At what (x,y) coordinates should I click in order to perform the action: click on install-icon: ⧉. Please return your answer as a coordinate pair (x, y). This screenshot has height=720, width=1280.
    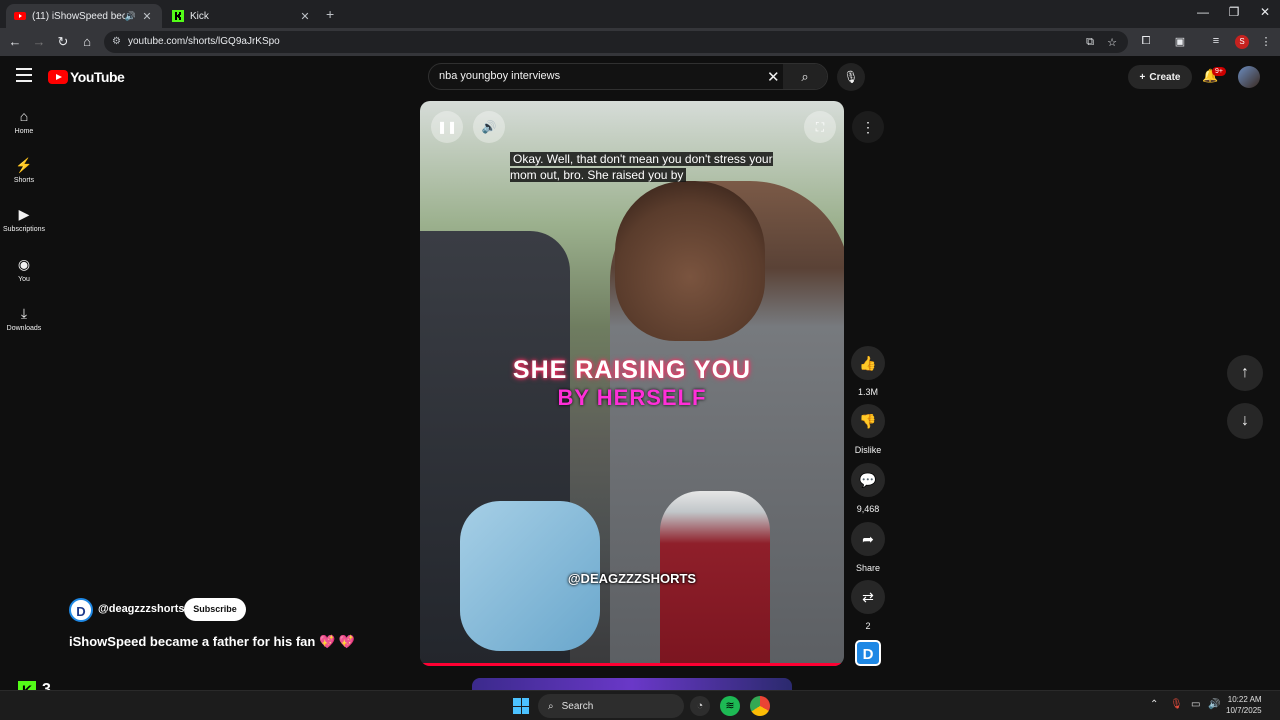
    Looking at the image, I should click on (1090, 42).